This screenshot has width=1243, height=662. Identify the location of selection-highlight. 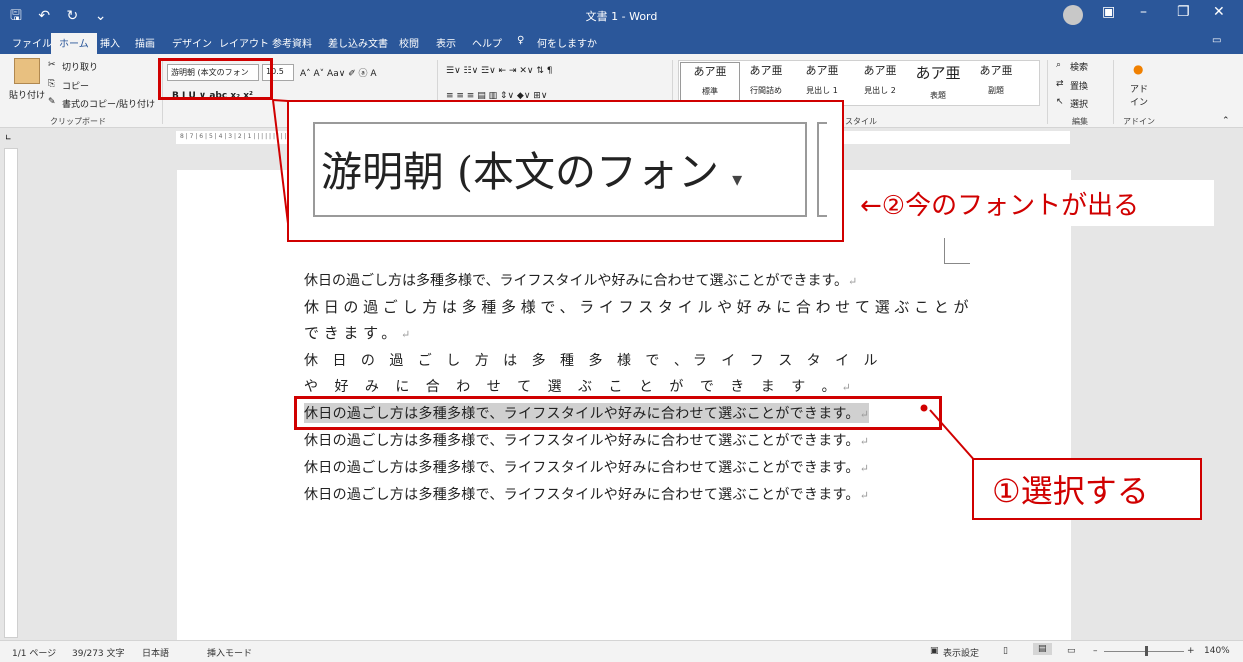
(618, 413).